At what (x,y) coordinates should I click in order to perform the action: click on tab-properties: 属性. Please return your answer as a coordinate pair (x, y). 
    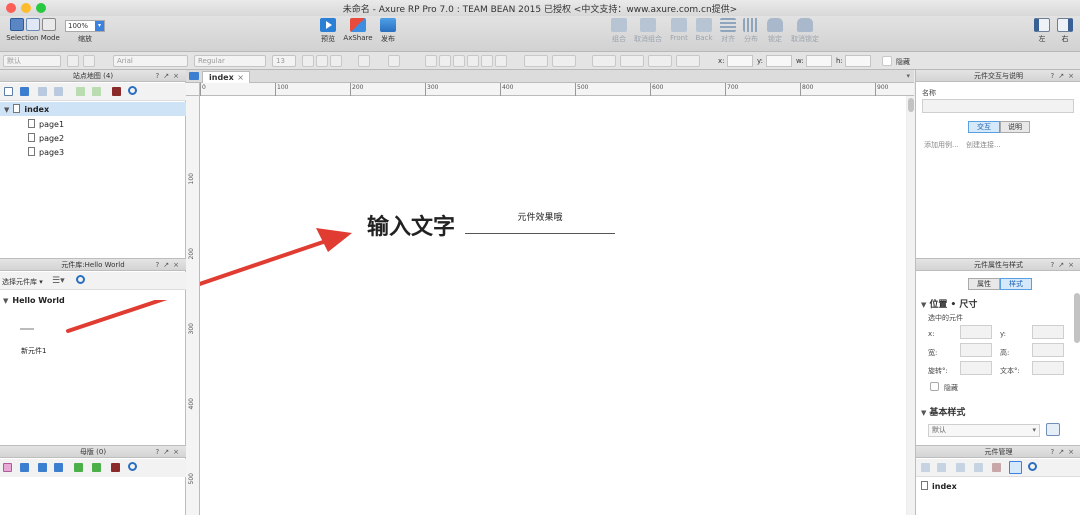
    Looking at the image, I should click on (984, 284).